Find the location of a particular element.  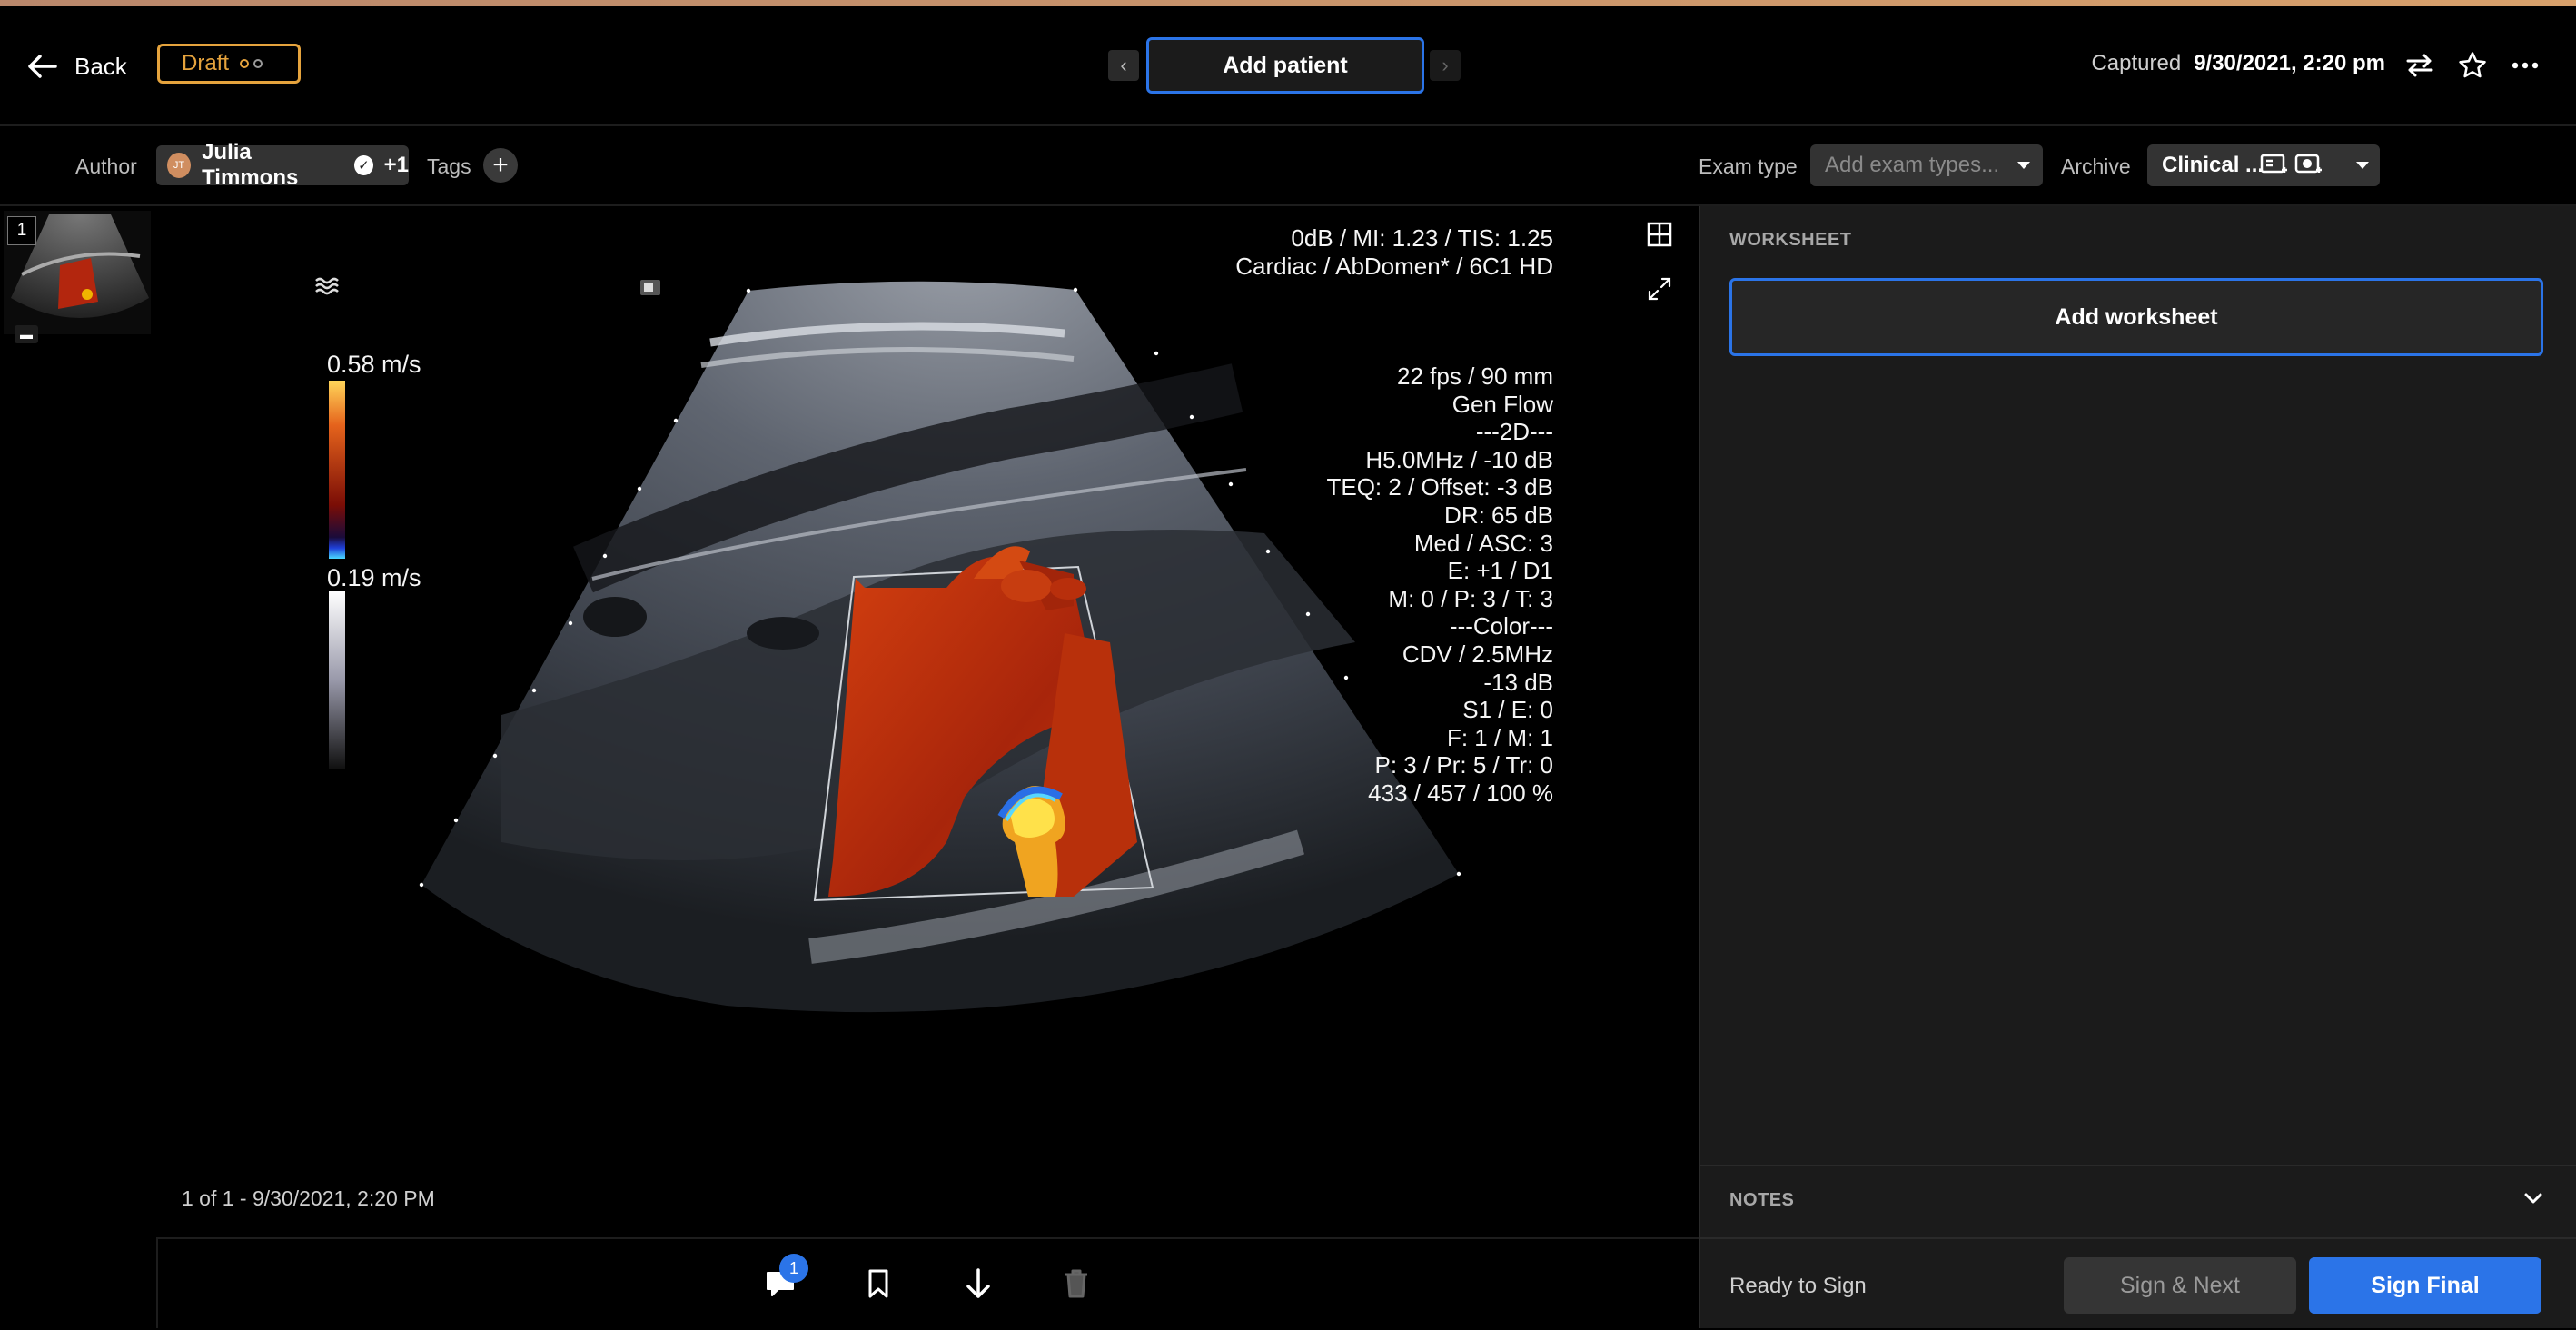

dot-empty is located at coordinates (258, 63).